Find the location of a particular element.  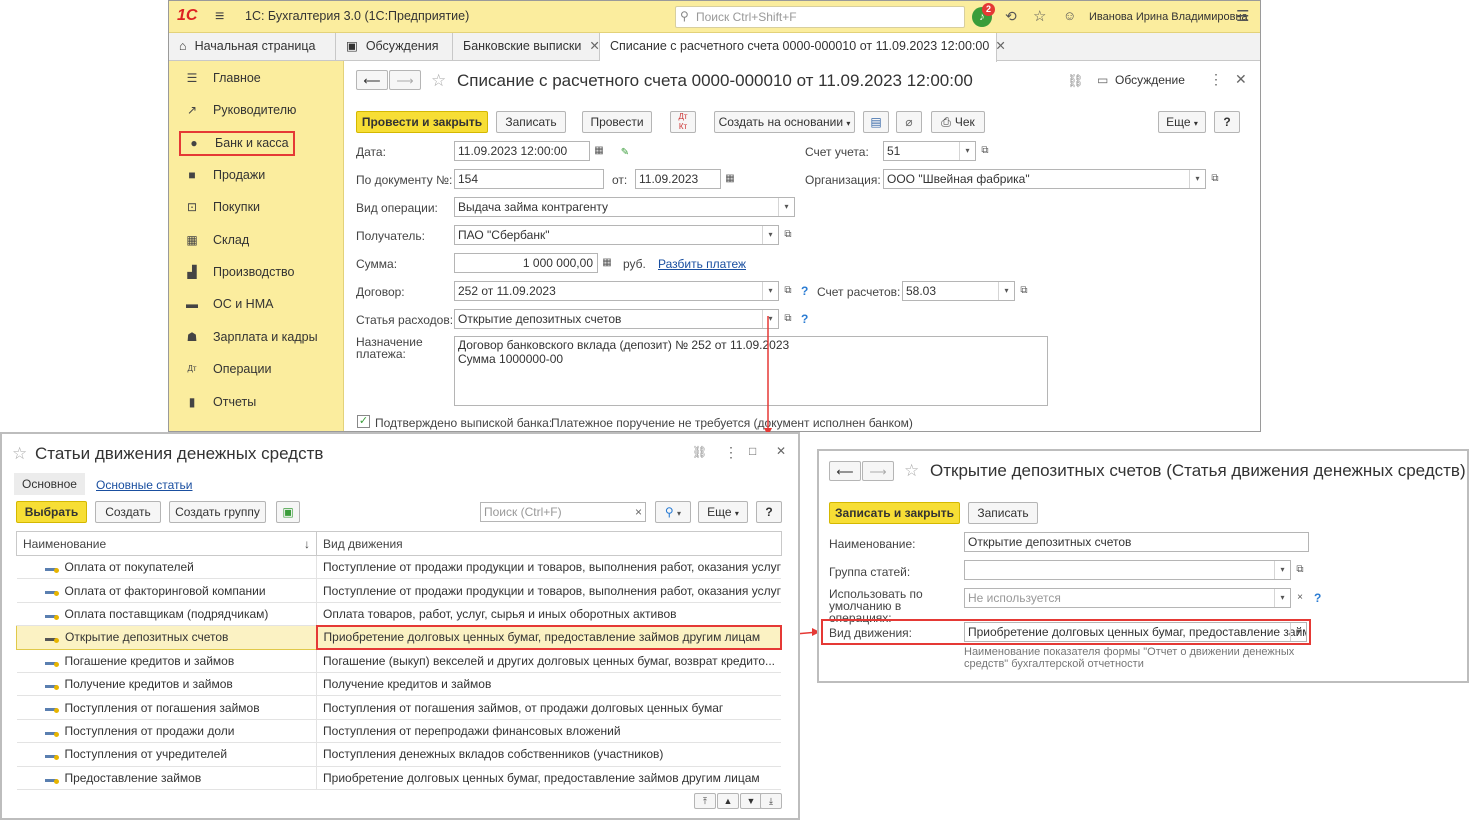

link-icon: ⛓ is located at coordinates (699, 452).